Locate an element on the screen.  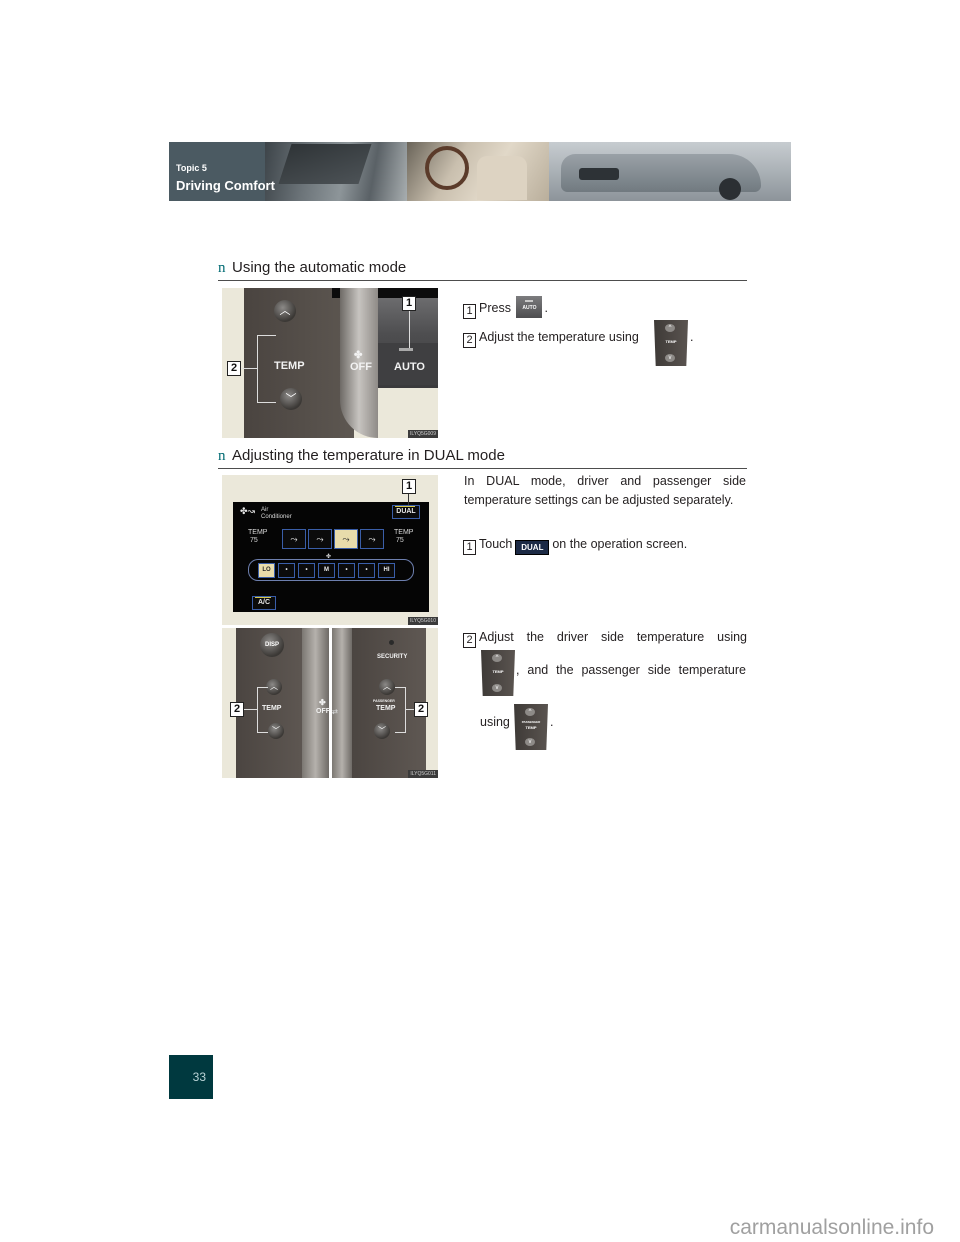
watermark: carmanualsonline.info is located at coordinates (831, 1227).